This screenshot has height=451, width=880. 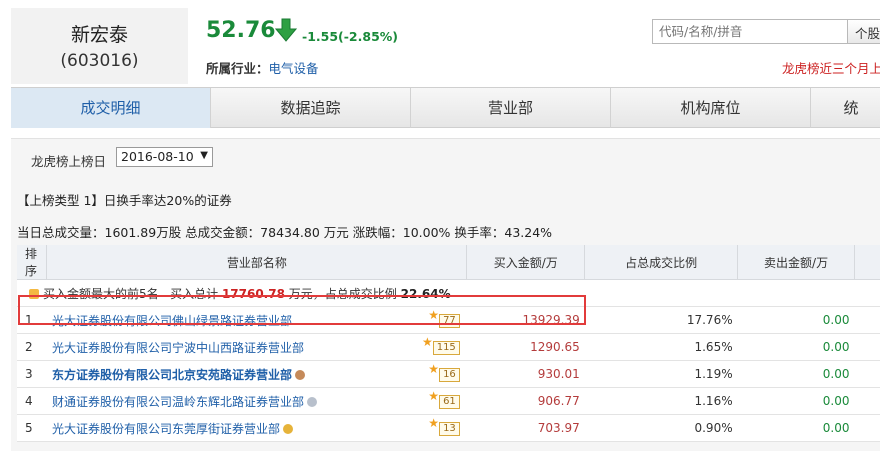 I want to click on header-broker-name: 营业部名称, so click(x=257, y=262).